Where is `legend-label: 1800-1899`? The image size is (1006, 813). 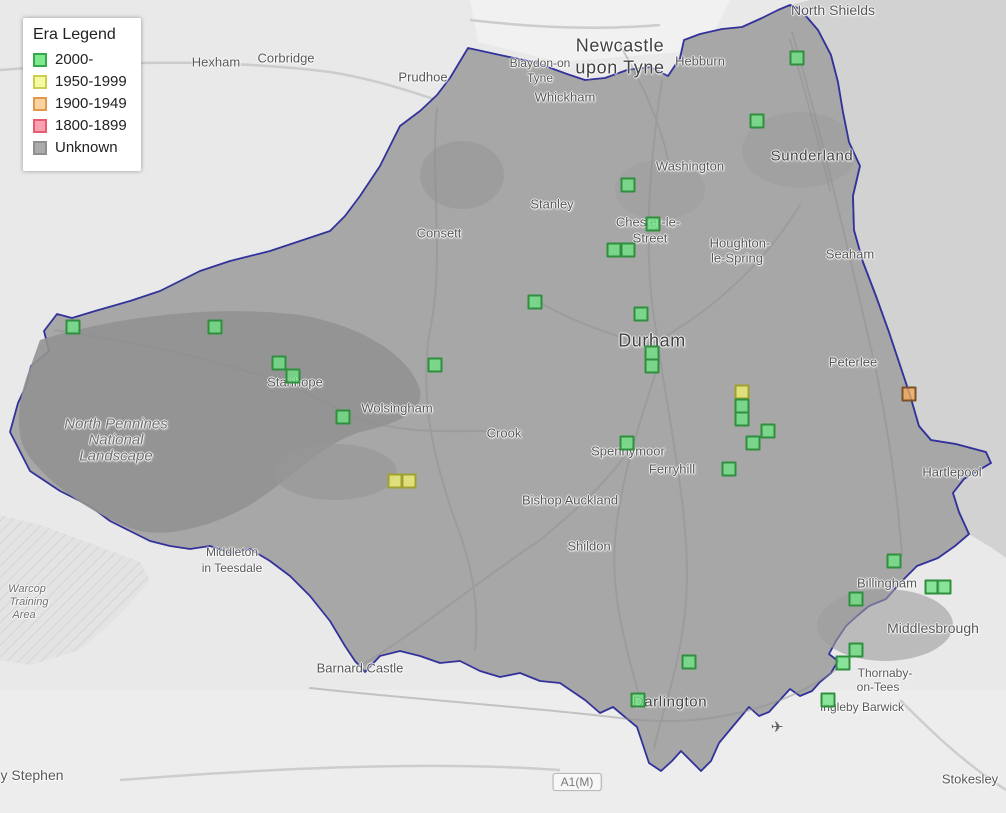
legend-label: 1800-1899 is located at coordinates (91, 125).